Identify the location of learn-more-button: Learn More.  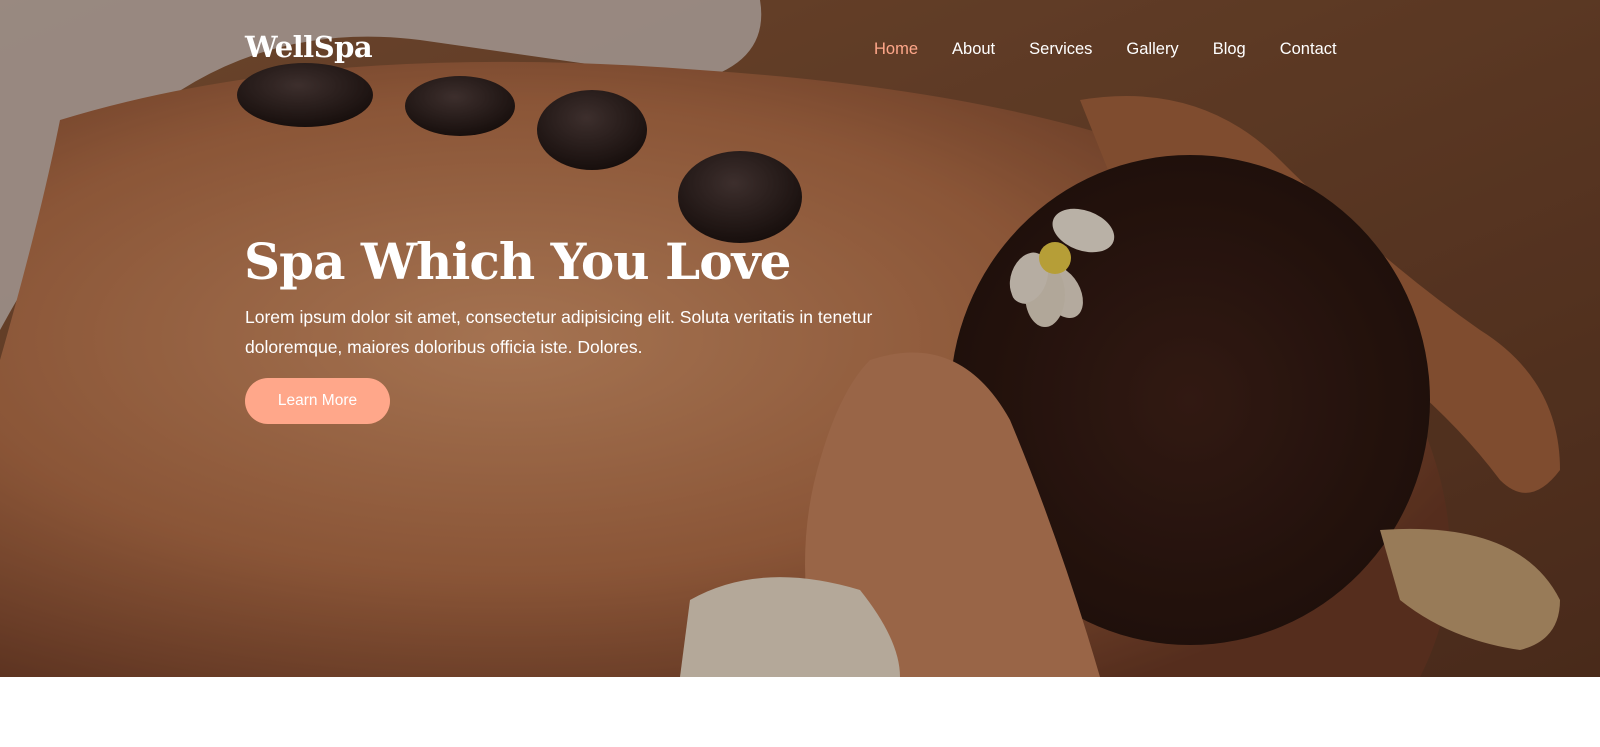
(317, 401).